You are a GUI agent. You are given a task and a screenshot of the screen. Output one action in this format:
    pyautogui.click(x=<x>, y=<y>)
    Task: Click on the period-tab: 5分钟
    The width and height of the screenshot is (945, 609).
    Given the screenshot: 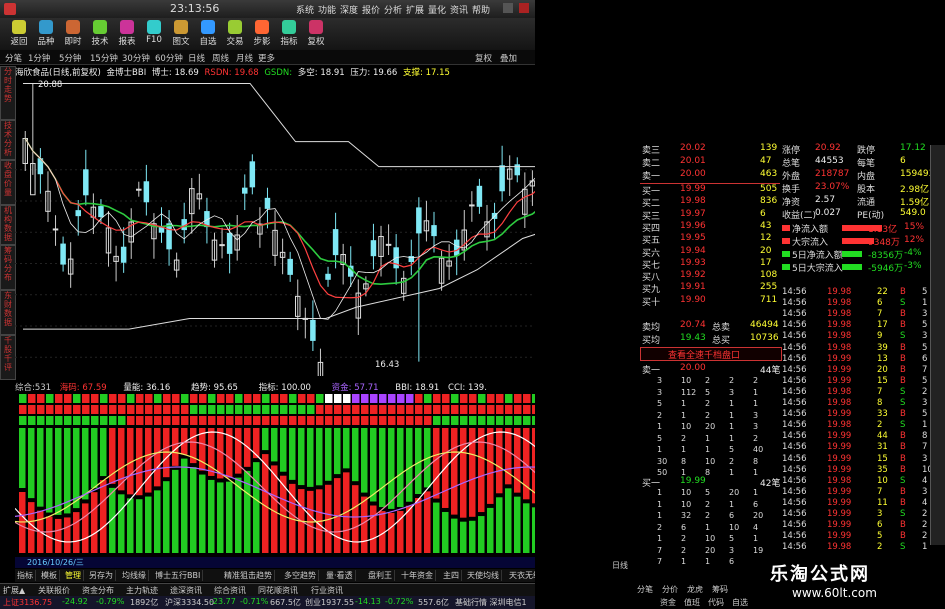 What is the action you would take?
    pyautogui.click(x=70, y=58)
    